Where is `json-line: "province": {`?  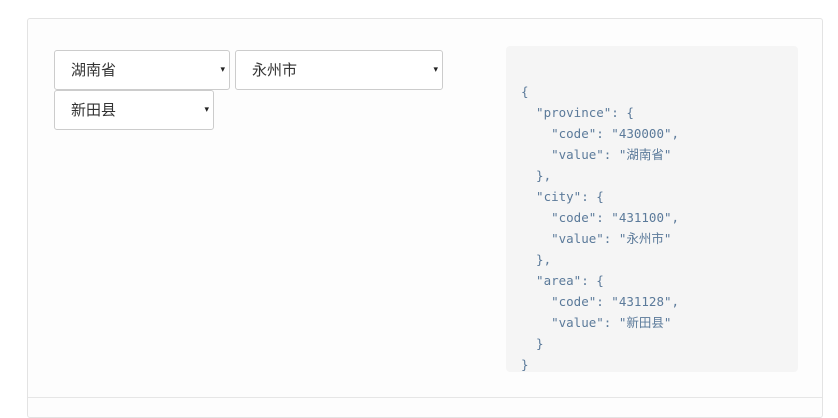 json-line: "province": { is located at coordinates (577, 112).